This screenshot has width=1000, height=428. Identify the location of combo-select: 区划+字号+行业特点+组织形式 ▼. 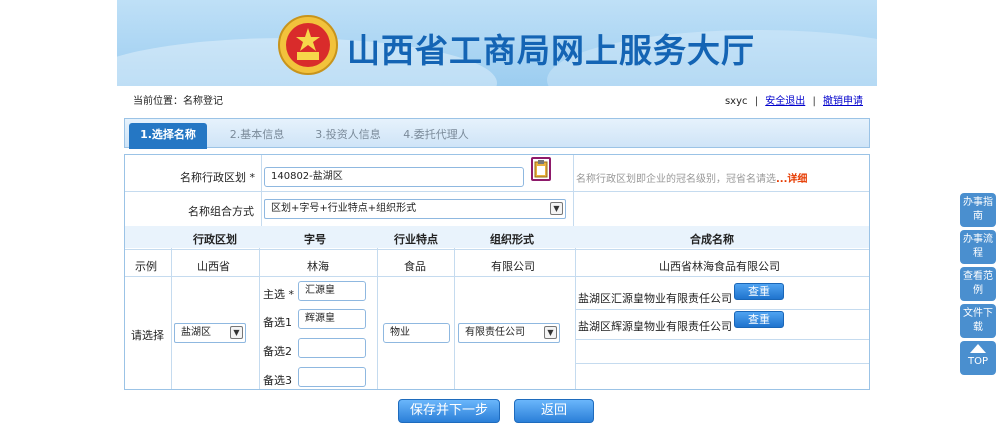
(415, 209).